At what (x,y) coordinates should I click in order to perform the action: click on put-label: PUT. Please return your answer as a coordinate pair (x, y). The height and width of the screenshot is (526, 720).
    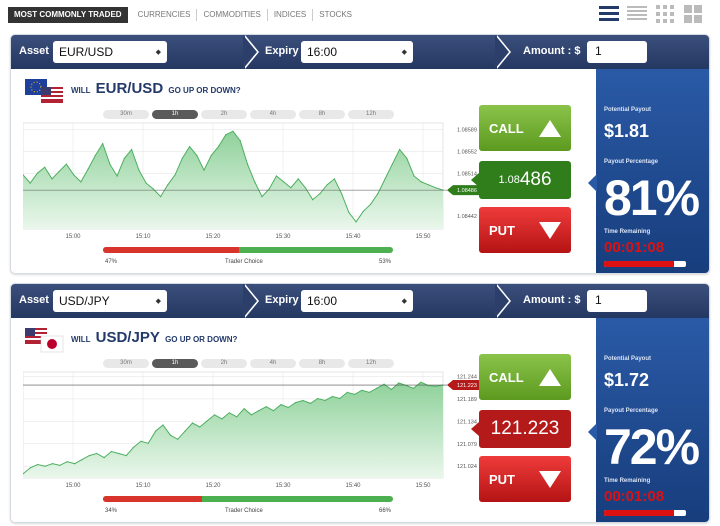
    Looking at the image, I should click on (502, 230).